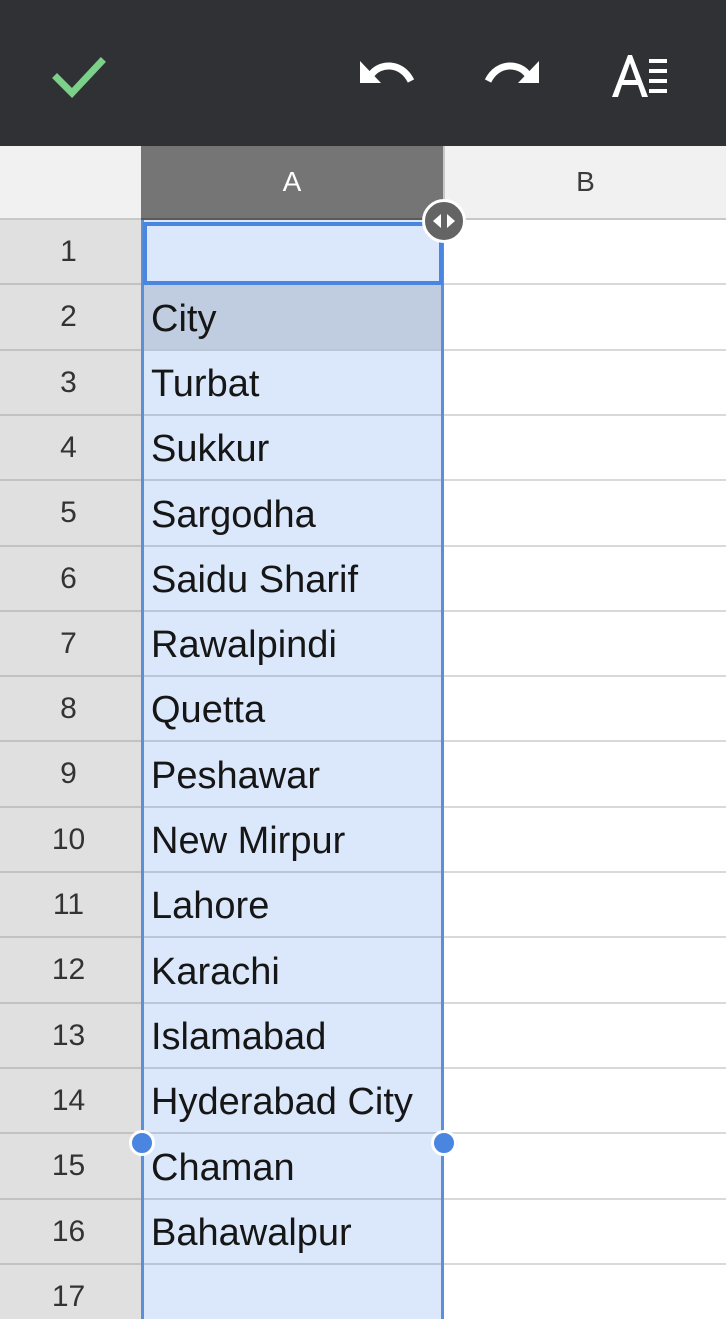 The width and height of the screenshot is (726, 1319). What do you see at coordinates (70, 905) in the screenshot?
I see `row-header: 11` at bounding box center [70, 905].